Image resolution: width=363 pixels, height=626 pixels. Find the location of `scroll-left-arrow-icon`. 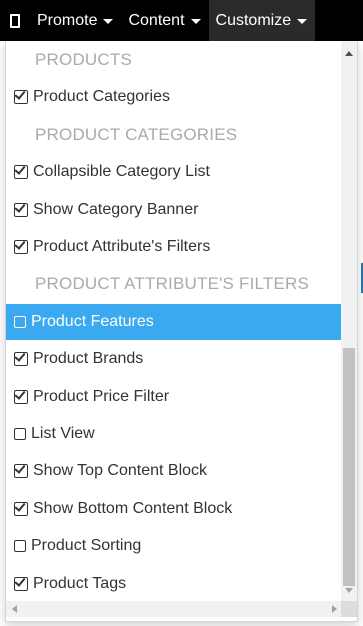

scroll-left-arrow-icon is located at coordinates (14, 609).